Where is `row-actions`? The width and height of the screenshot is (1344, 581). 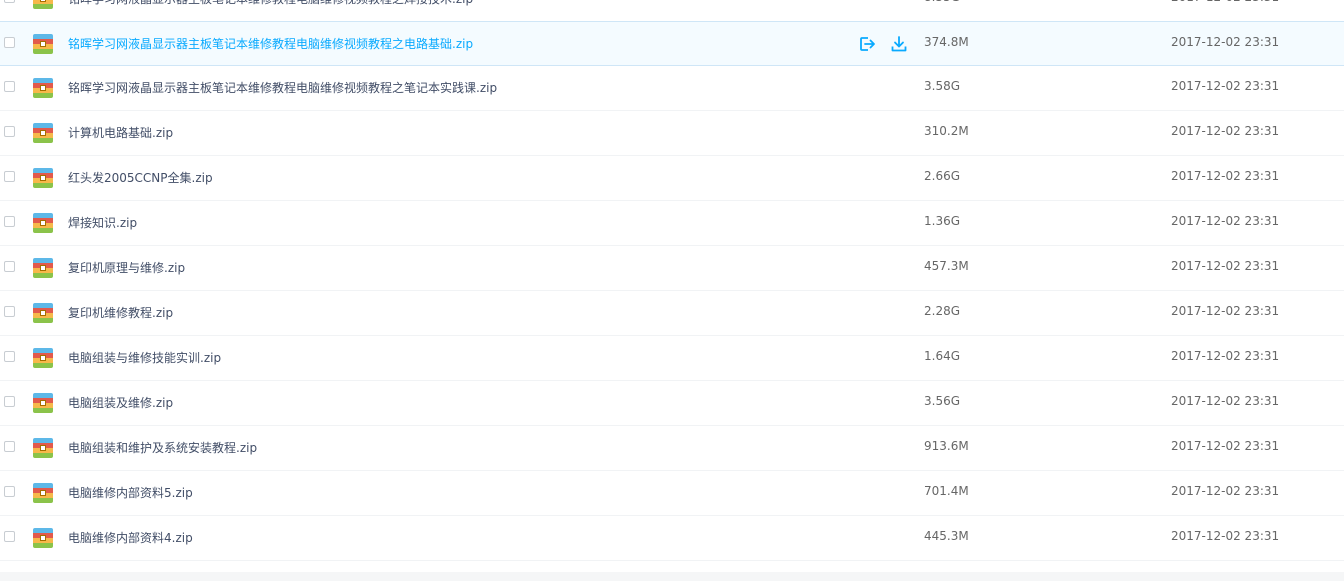
row-actions is located at coordinates (883, 44).